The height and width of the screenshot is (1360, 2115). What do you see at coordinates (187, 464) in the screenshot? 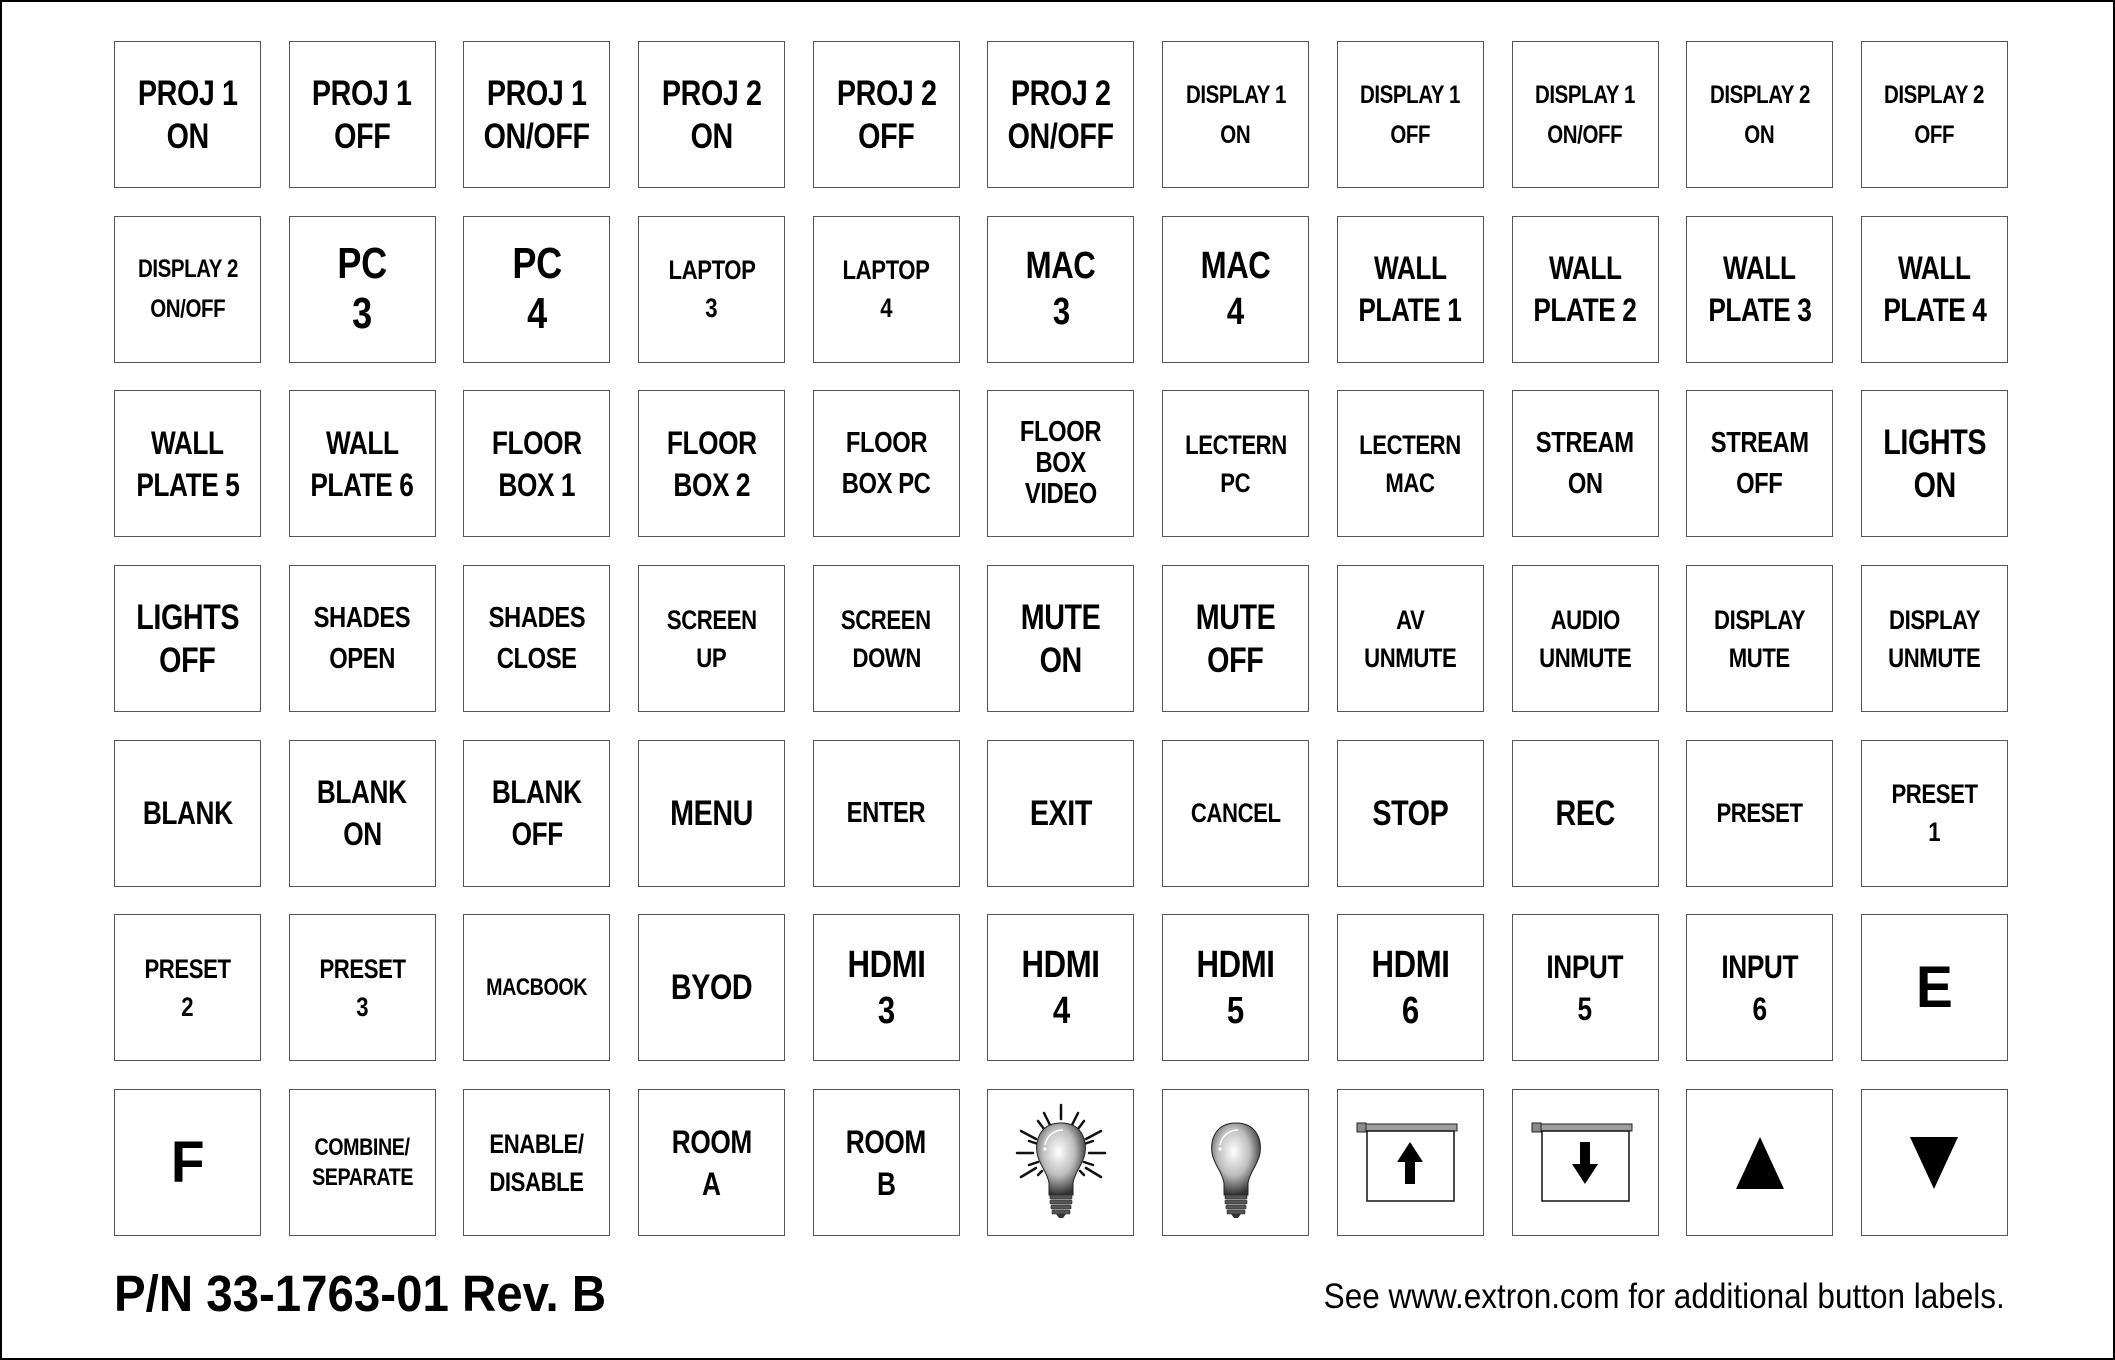
I see `button-label-wall-plate-5: WALL PLATE 5` at bounding box center [187, 464].